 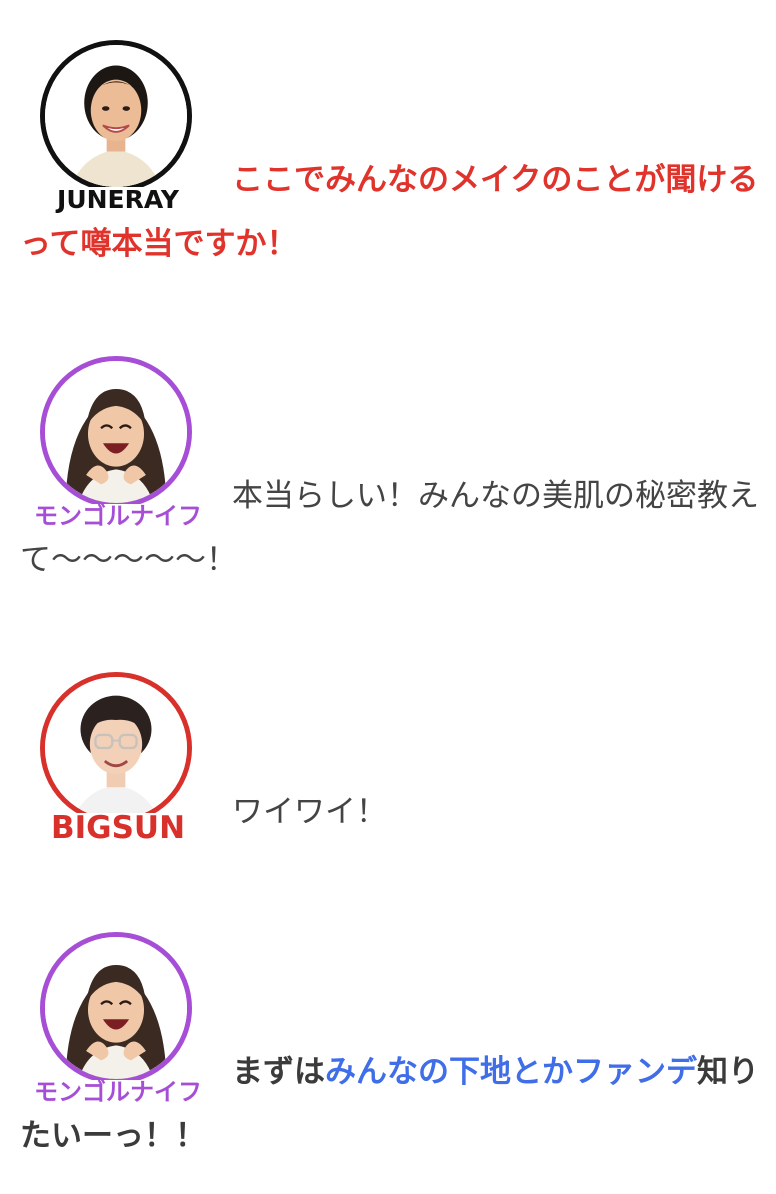 I want to click on chat-message: BIGSUN ワイワイ！, so click(x=390, y=758).